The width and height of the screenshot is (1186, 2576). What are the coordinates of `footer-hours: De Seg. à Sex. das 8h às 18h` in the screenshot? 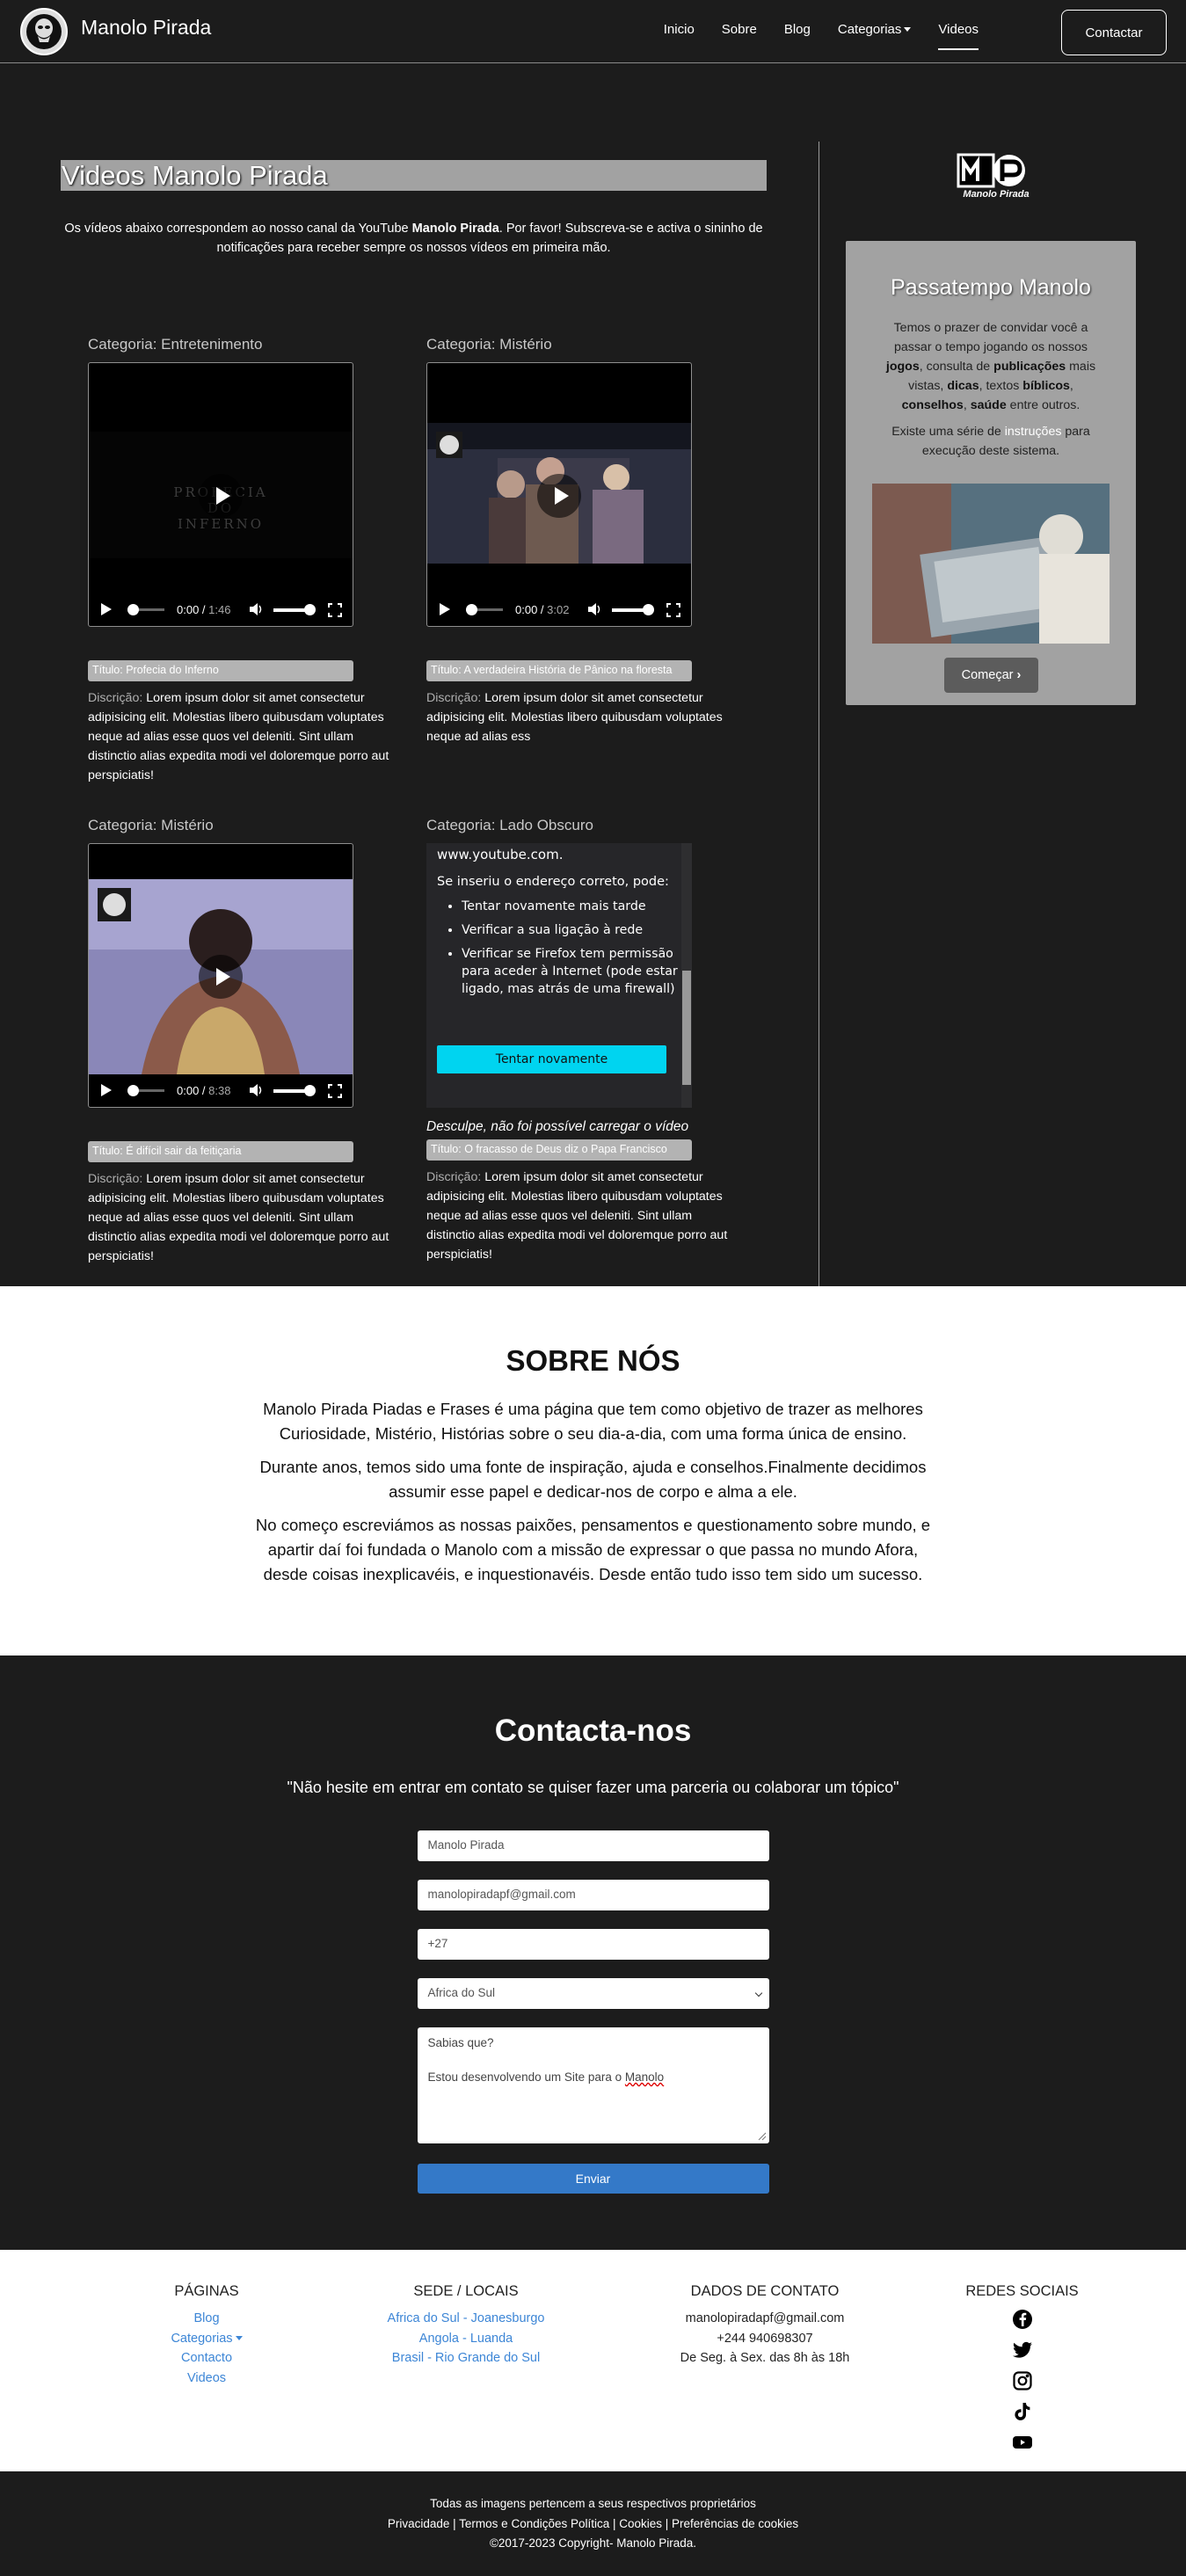 It's located at (765, 2358).